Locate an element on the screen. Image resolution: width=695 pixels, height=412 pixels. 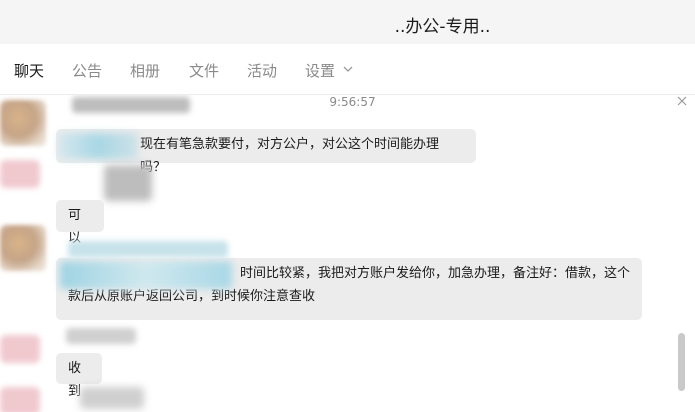
tab-album: 相册 is located at coordinates (145, 70).